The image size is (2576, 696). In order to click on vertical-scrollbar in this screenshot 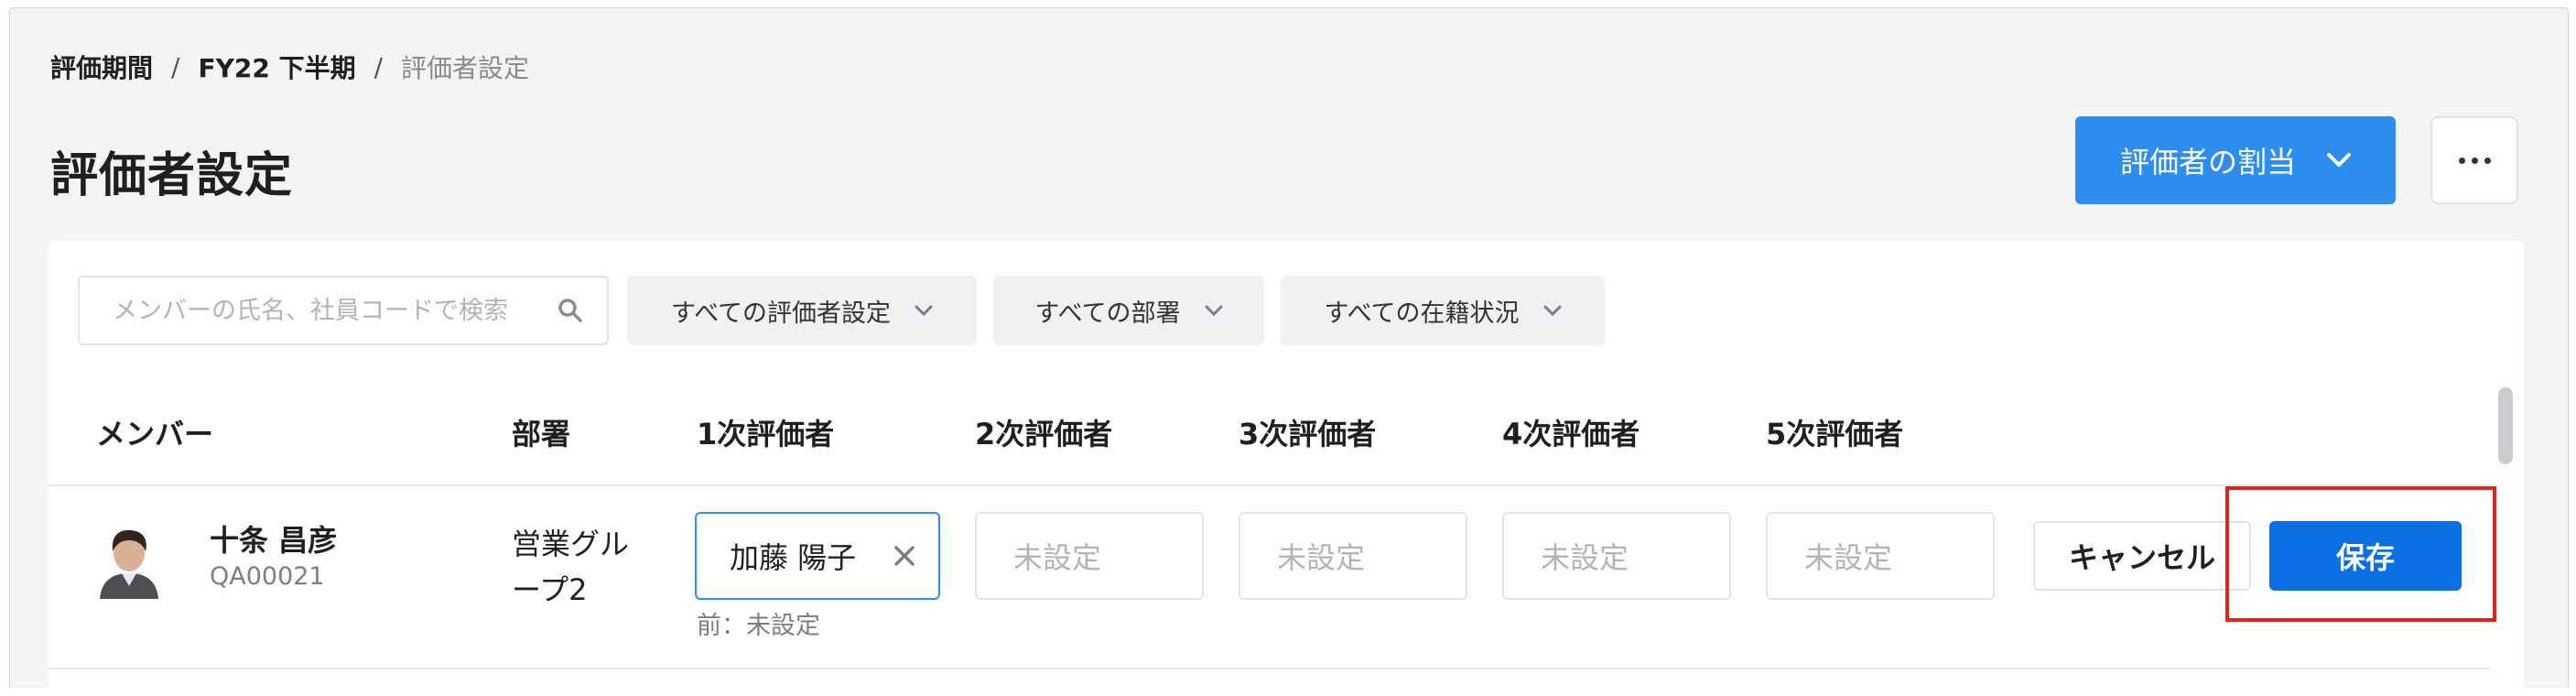, I will do `click(2506, 538)`.